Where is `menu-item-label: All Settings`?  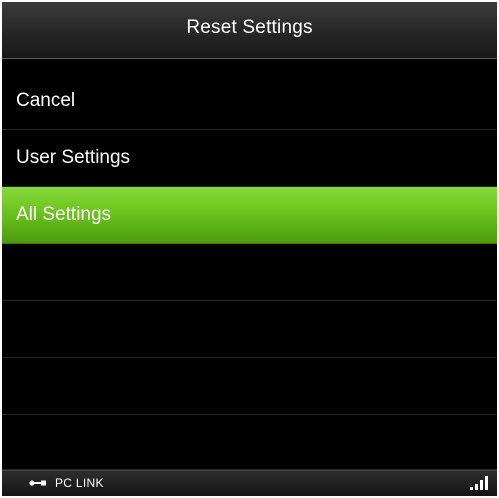
menu-item-label: All Settings is located at coordinates (64, 214).